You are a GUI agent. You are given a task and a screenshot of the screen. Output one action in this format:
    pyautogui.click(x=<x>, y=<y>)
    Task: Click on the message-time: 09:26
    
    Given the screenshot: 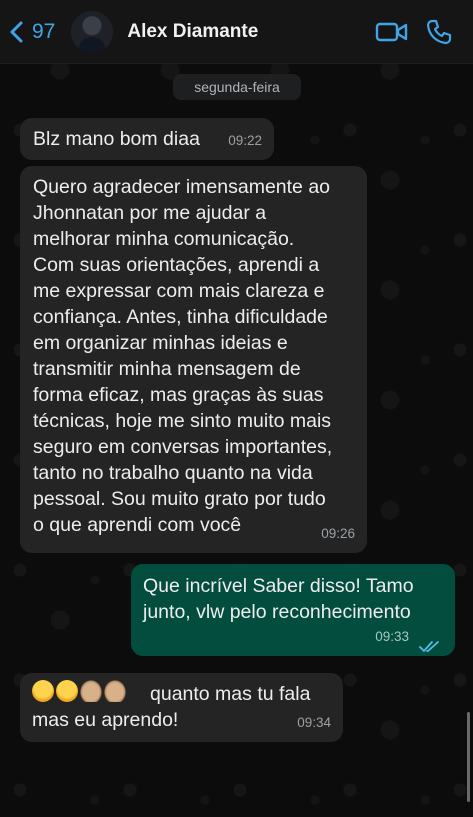 What is the action you would take?
    pyautogui.click(x=338, y=533)
    